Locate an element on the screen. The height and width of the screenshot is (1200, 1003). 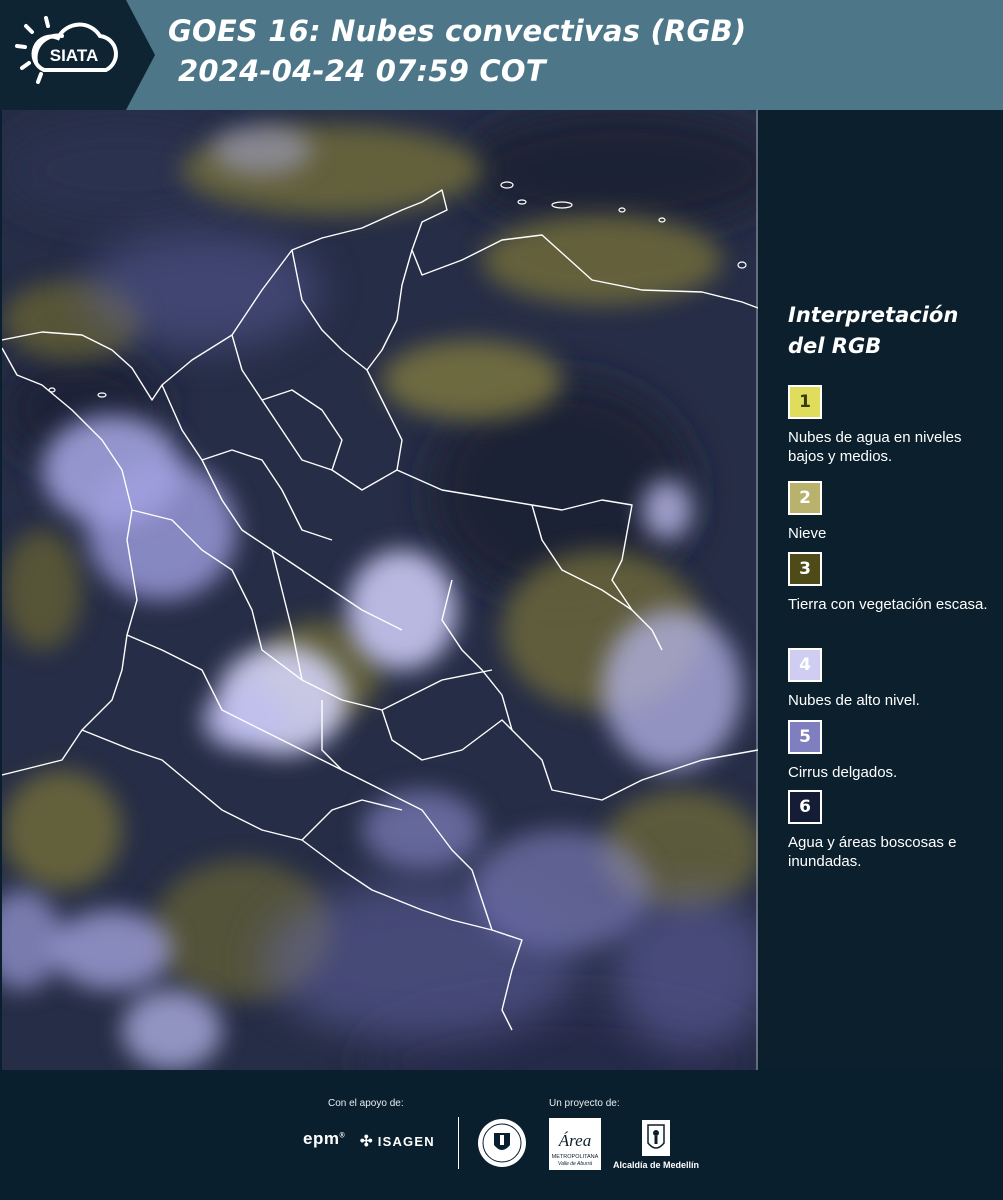
logo-block: SIATA is located at coordinates (77, 55).